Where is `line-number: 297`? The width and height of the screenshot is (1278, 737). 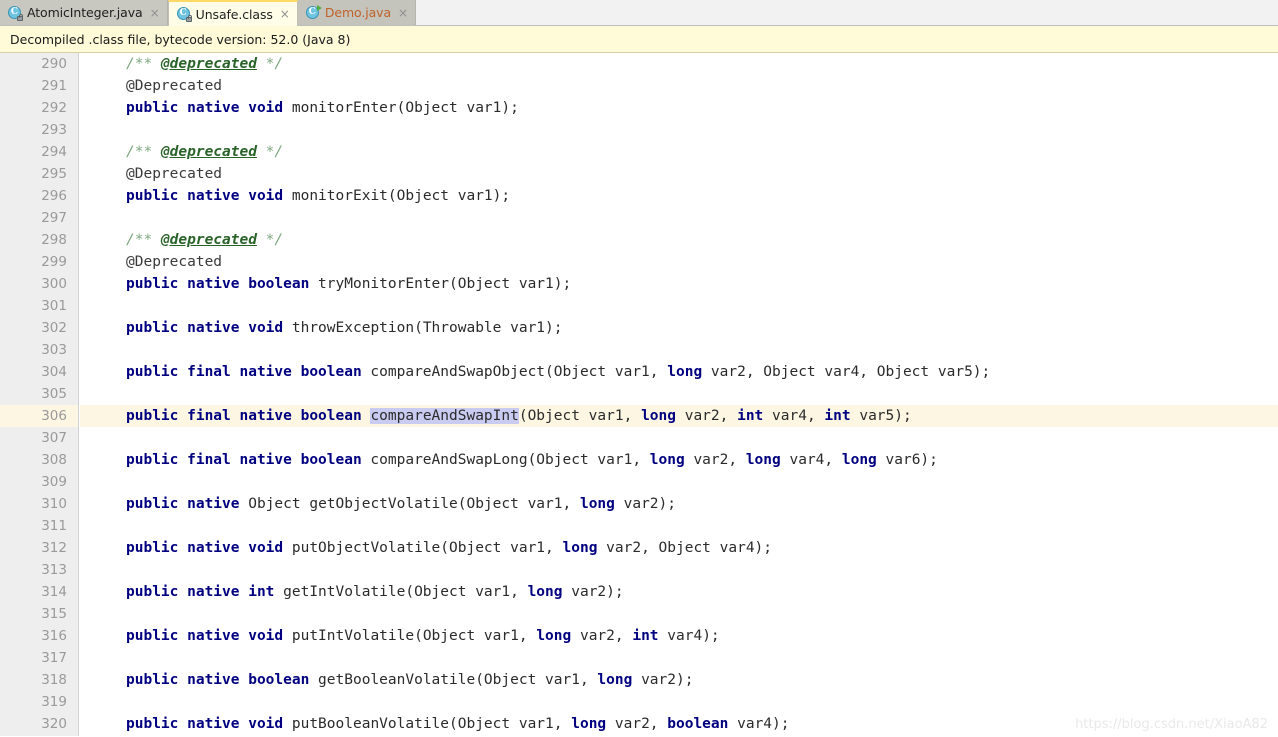
line-number: 297 is located at coordinates (39, 218).